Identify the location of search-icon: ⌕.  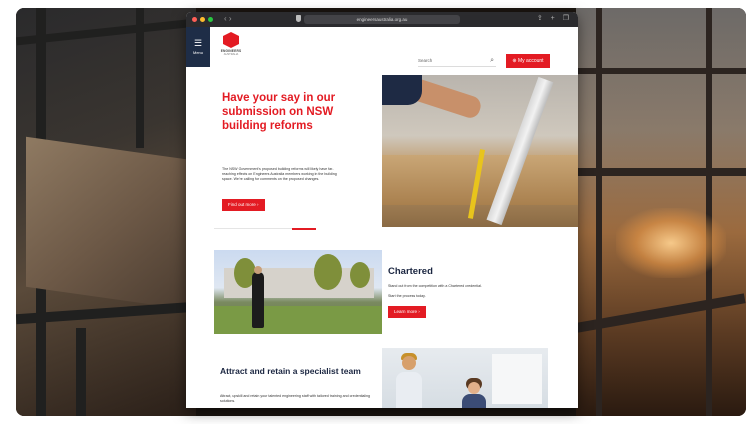
(492, 61).